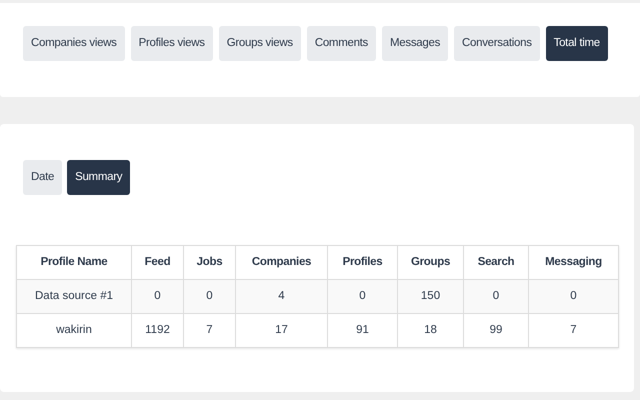 Image resolution: width=640 pixels, height=400 pixels. Describe the element at coordinates (497, 43) in the screenshot. I see `tab: Conversations` at that location.